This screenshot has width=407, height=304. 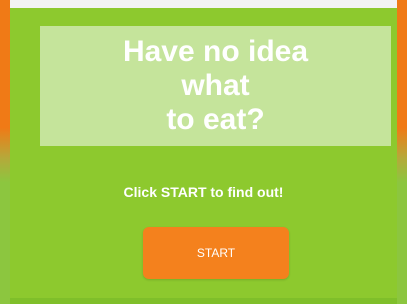 I want to click on start-button: START, so click(x=216, y=253).